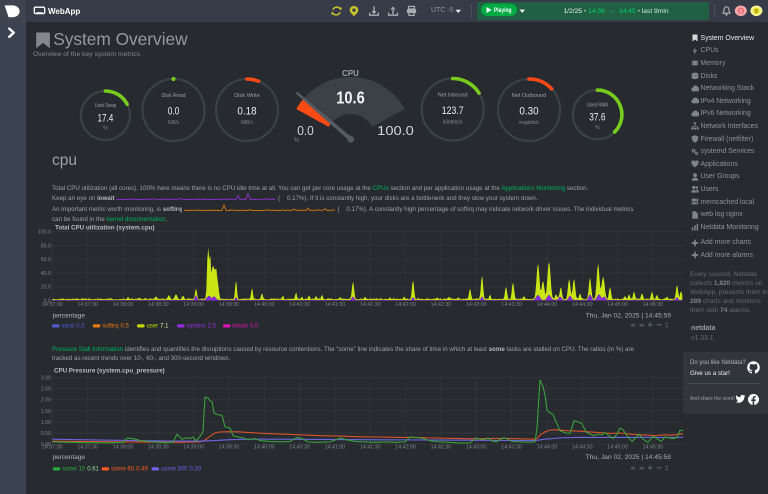 The width and height of the screenshot is (768, 494). What do you see at coordinates (629, 315) in the screenshot?
I see `svg-text: Thu, Jan 02, 2025 | 14:45:59` at bounding box center [629, 315].